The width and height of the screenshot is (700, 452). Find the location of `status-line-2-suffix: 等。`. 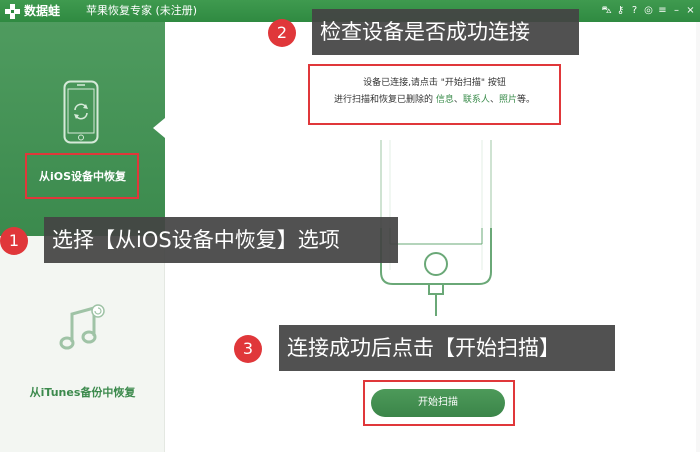

status-line-2-suffix: 等。 is located at coordinates (525, 100).